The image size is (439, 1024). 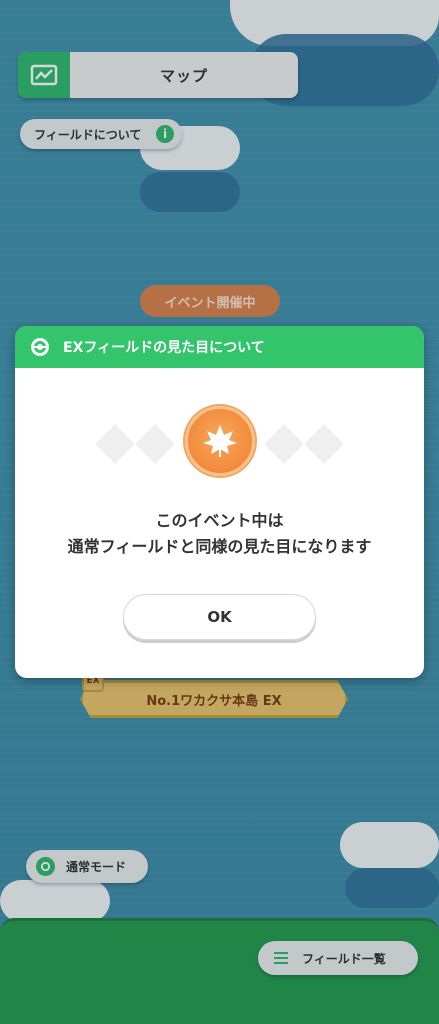 I want to click on leaf-medal-icon, so click(x=220, y=441).